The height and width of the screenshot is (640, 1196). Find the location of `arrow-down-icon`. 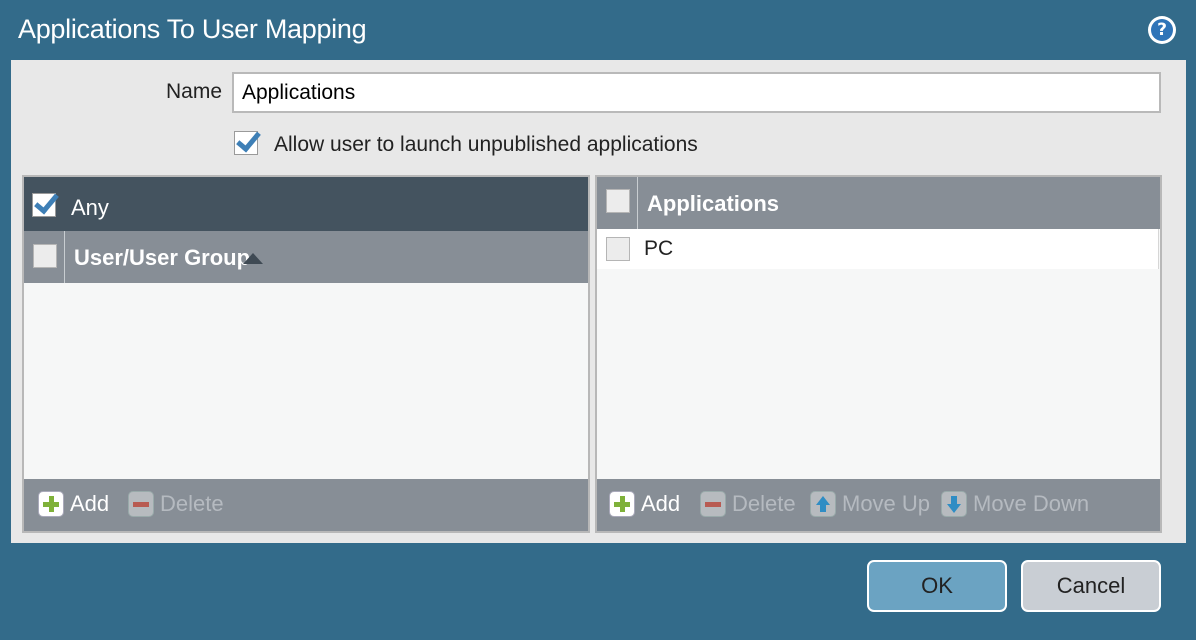

arrow-down-icon is located at coordinates (954, 504).